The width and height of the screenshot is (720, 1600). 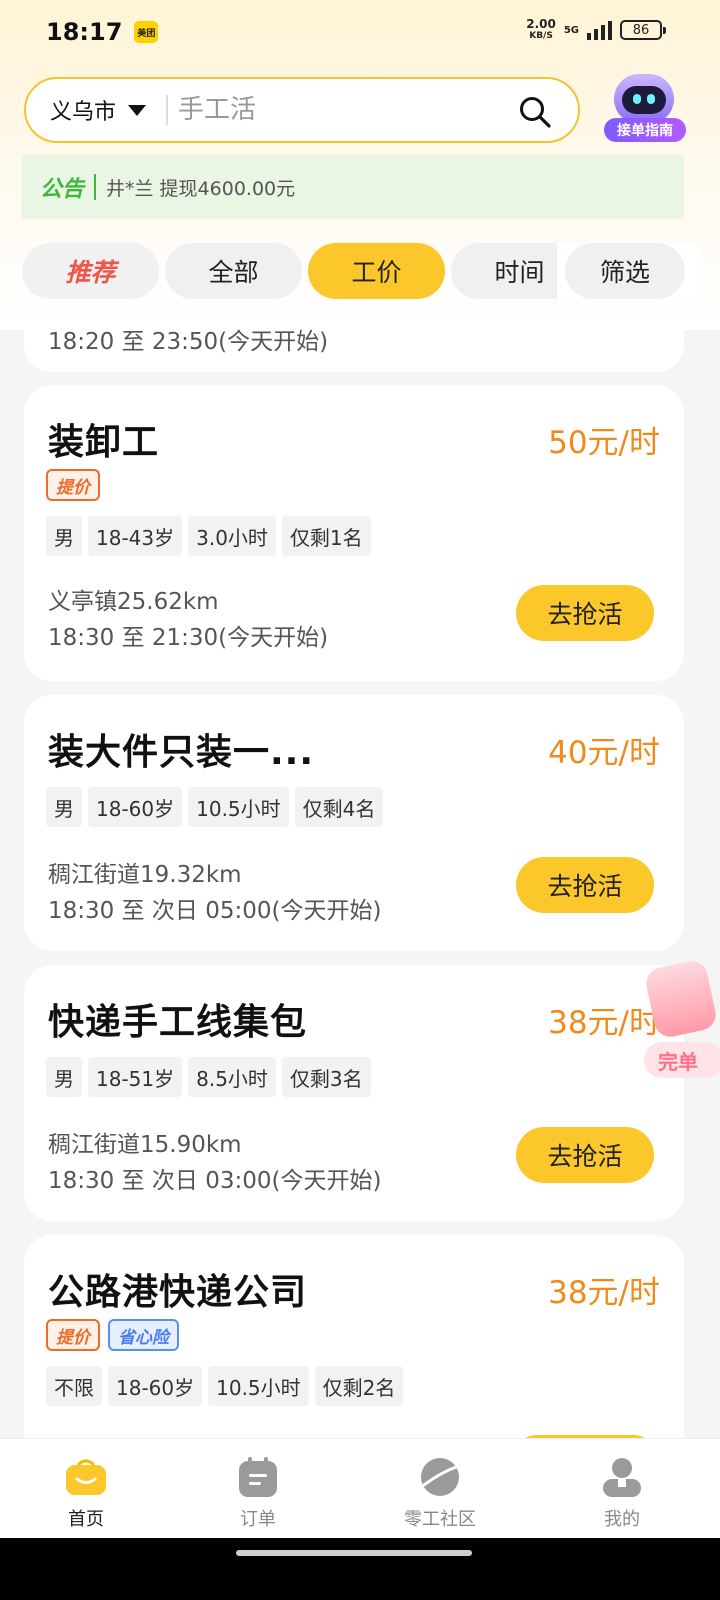 I want to click on tab-filter: 筛选, so click(x=625, y=271).